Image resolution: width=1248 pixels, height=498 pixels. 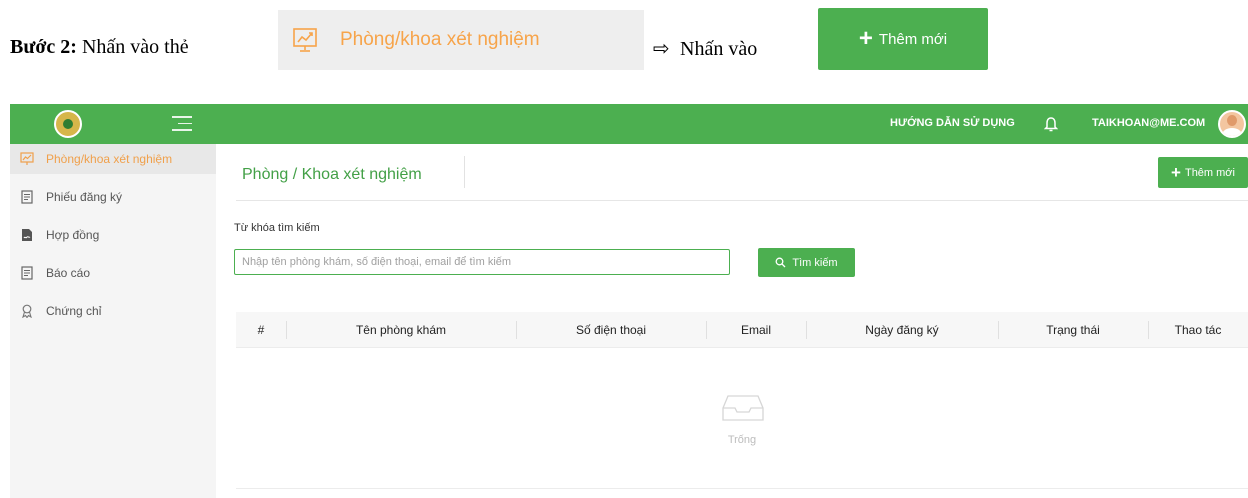 I want to click on column-header-actions: Thao tác, so click(x=1198, y=329).